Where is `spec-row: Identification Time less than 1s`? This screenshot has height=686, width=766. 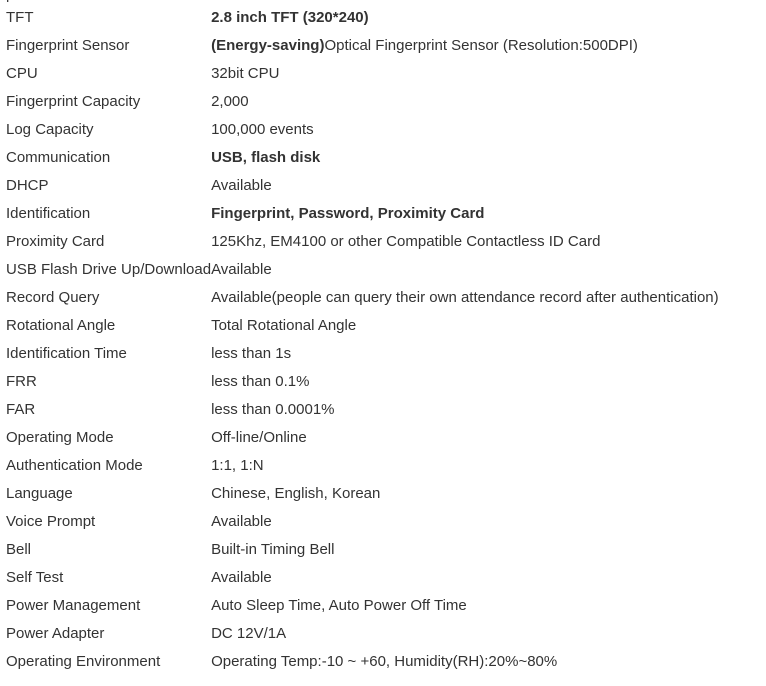
spec-row: Identification Time less than 1s is located at coordinates (383, 354).